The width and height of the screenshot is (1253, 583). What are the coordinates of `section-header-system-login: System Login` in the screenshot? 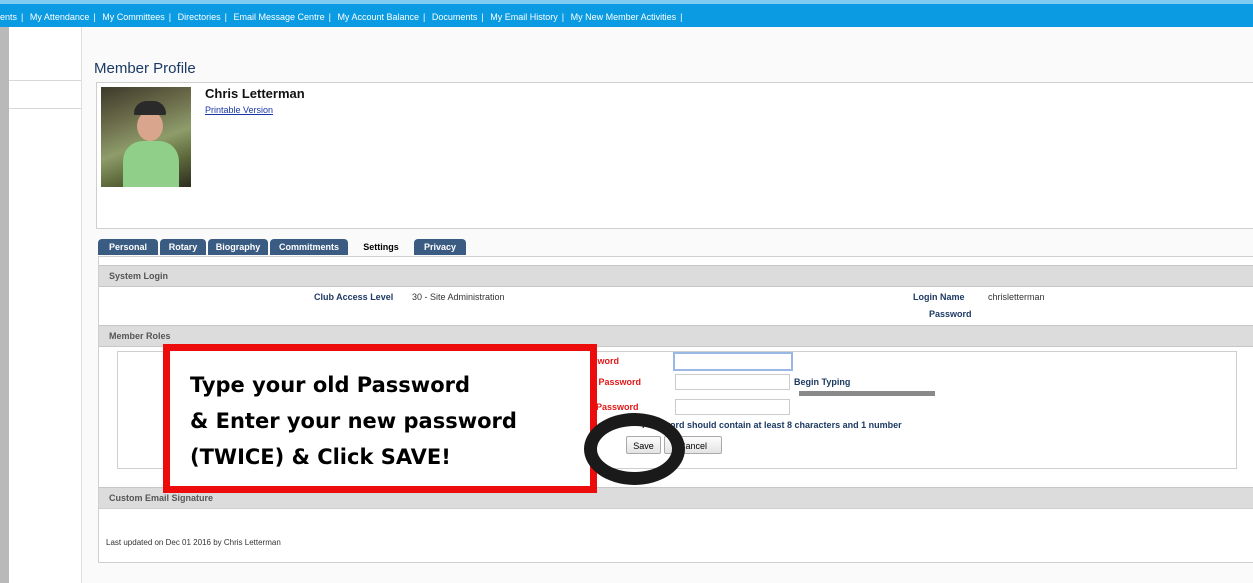 It's located at (676, 276).